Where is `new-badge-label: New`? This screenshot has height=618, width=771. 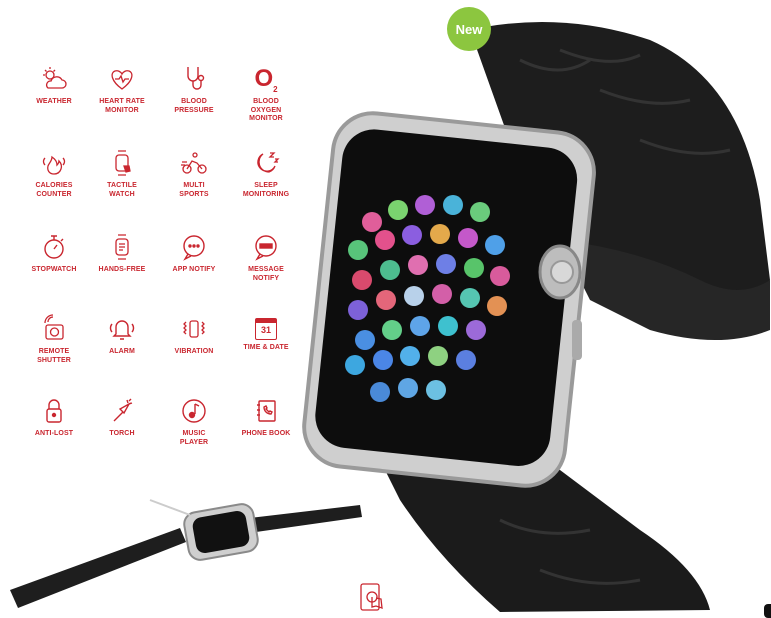
new-badge-label: New is located at coordinates (469, 29).